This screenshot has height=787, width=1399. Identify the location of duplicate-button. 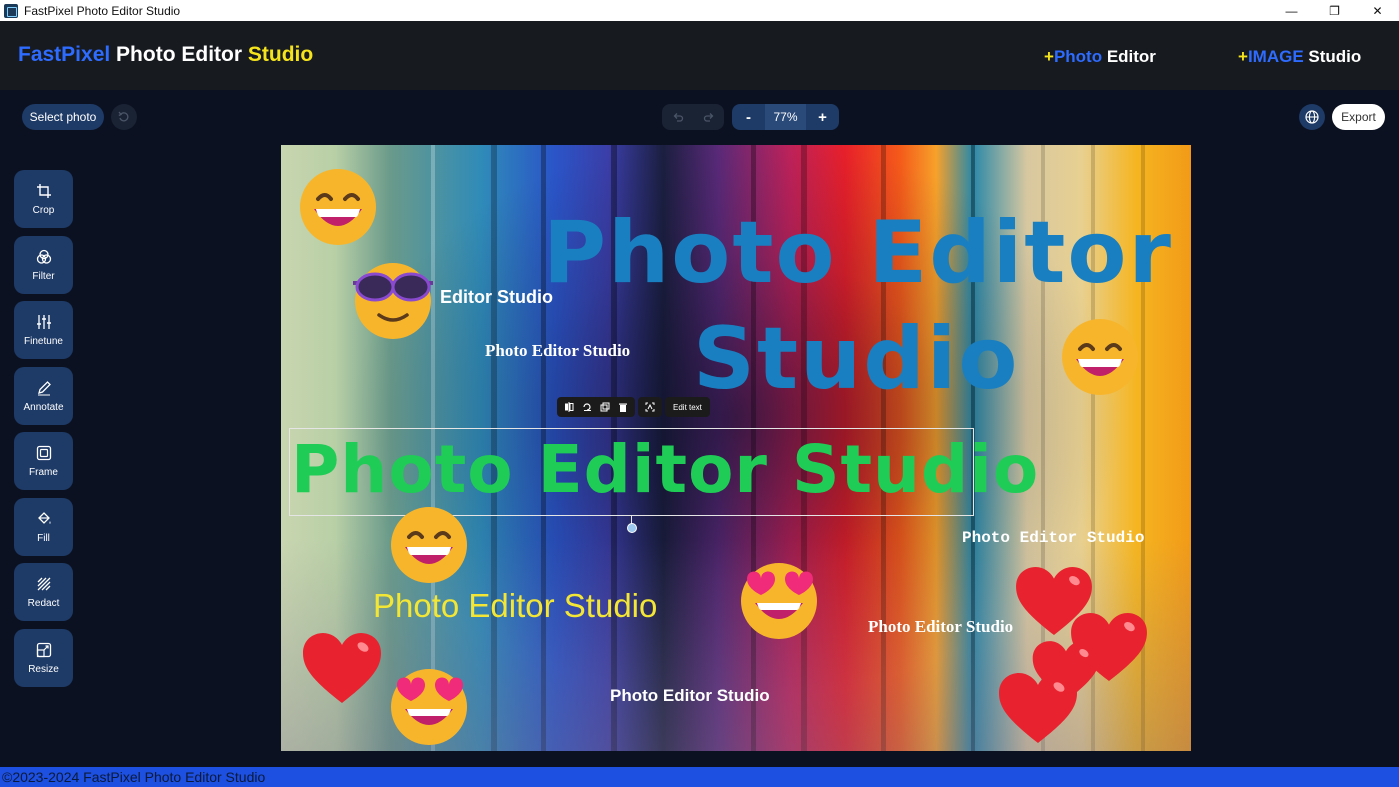
(605, 407).